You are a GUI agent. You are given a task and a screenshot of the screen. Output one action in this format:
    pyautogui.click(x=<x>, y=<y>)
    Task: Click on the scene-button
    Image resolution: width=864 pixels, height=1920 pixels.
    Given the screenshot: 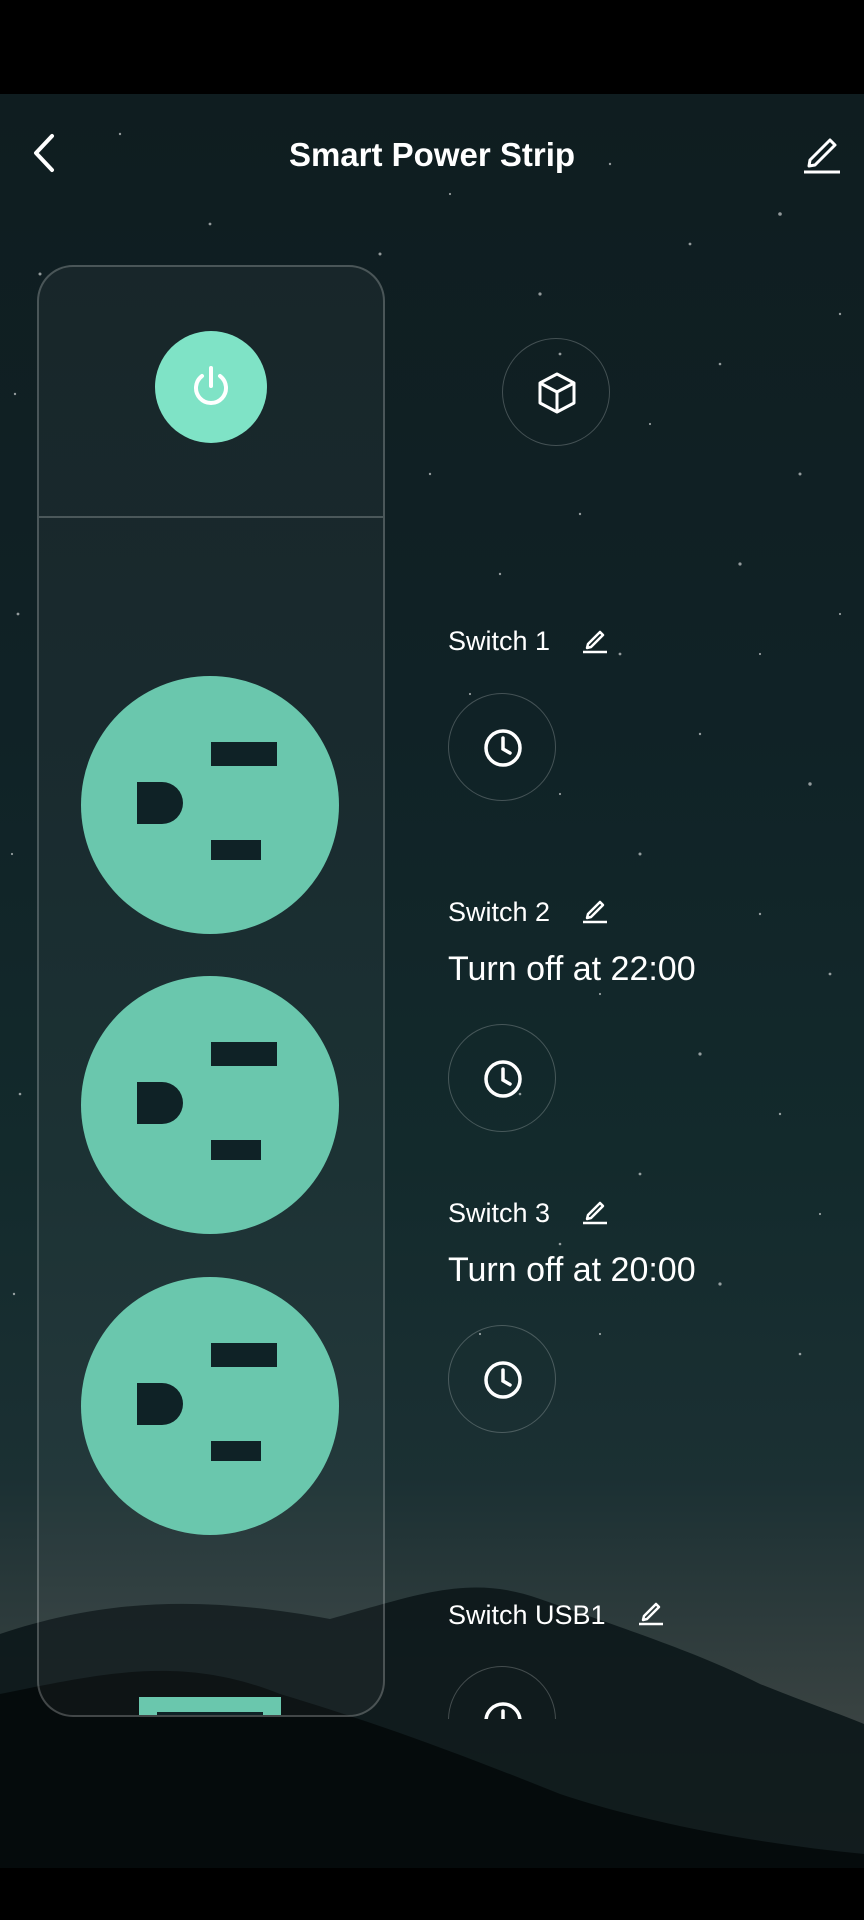 What is the action you would take?
    pyautogui.click(x=556, y=392)
    